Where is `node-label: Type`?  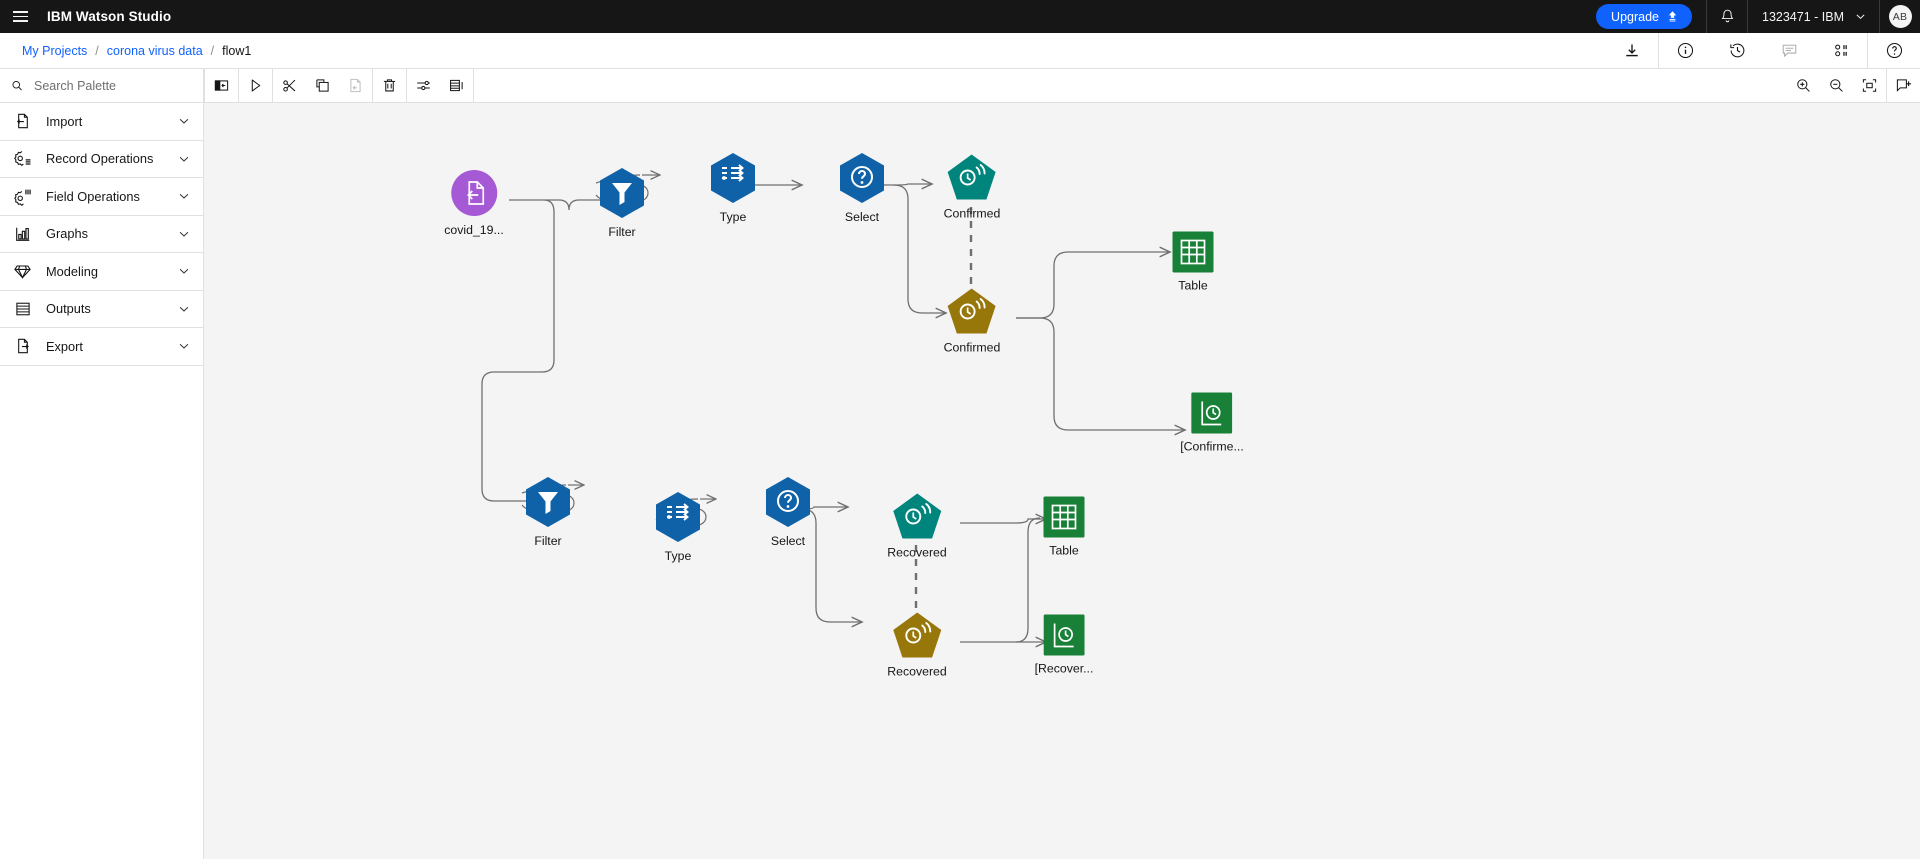 node-label: Type is located at coordinates (733, 217).